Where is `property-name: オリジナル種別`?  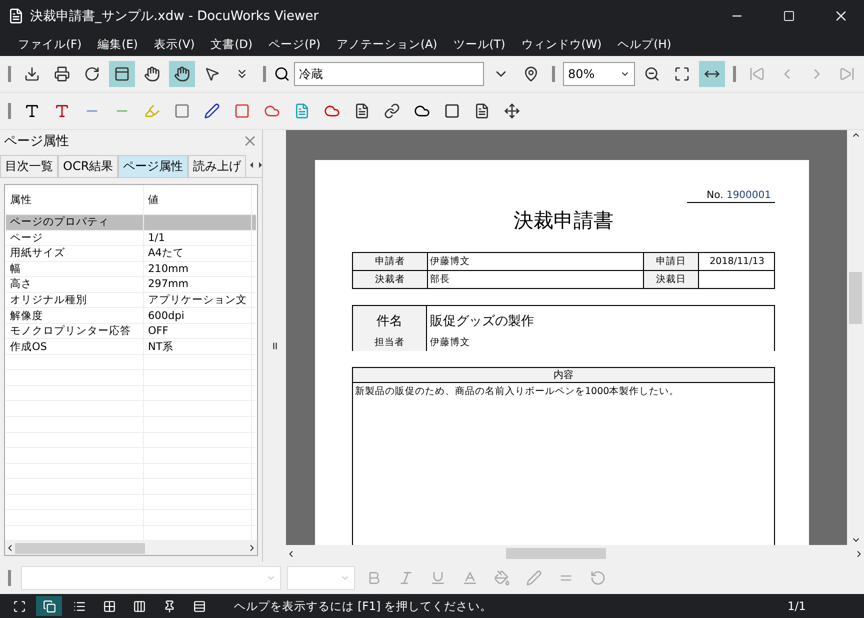 property-name: オリジナル種別 is located at coordinates (75, 300).